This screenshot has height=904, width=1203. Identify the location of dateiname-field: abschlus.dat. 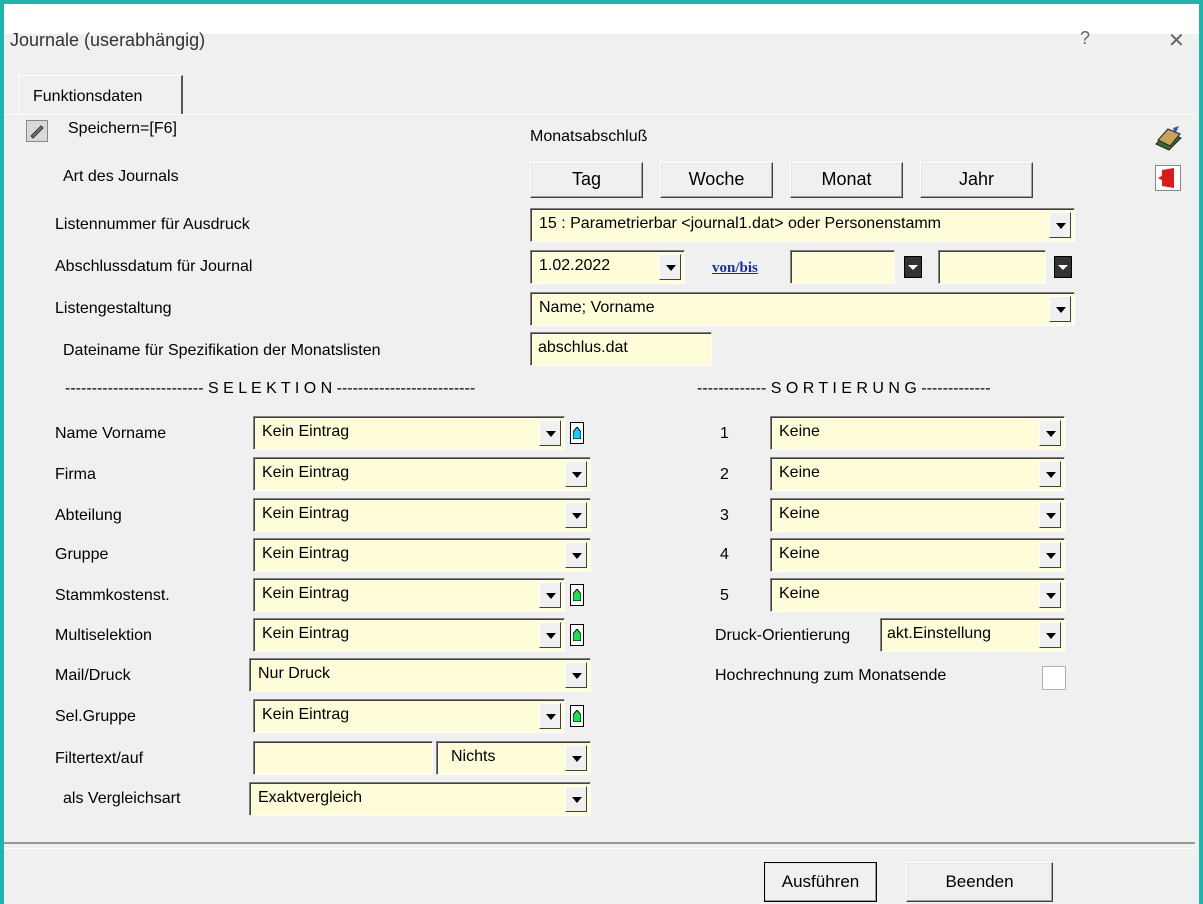
(621, 349).